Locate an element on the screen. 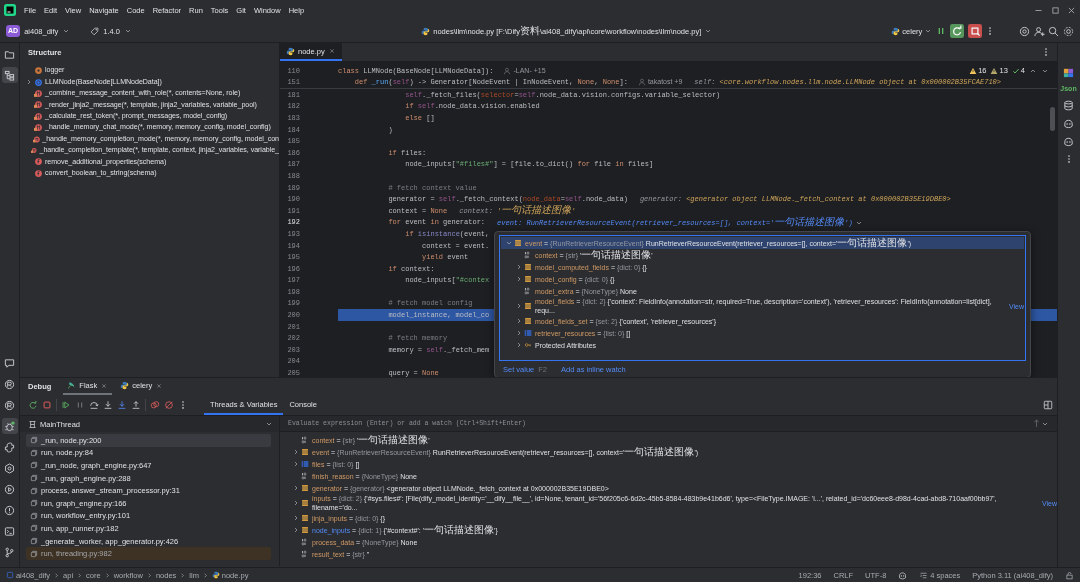 The height and width of the screenshot is (582, 1080). class-icon is located at coordinates (38, 82).